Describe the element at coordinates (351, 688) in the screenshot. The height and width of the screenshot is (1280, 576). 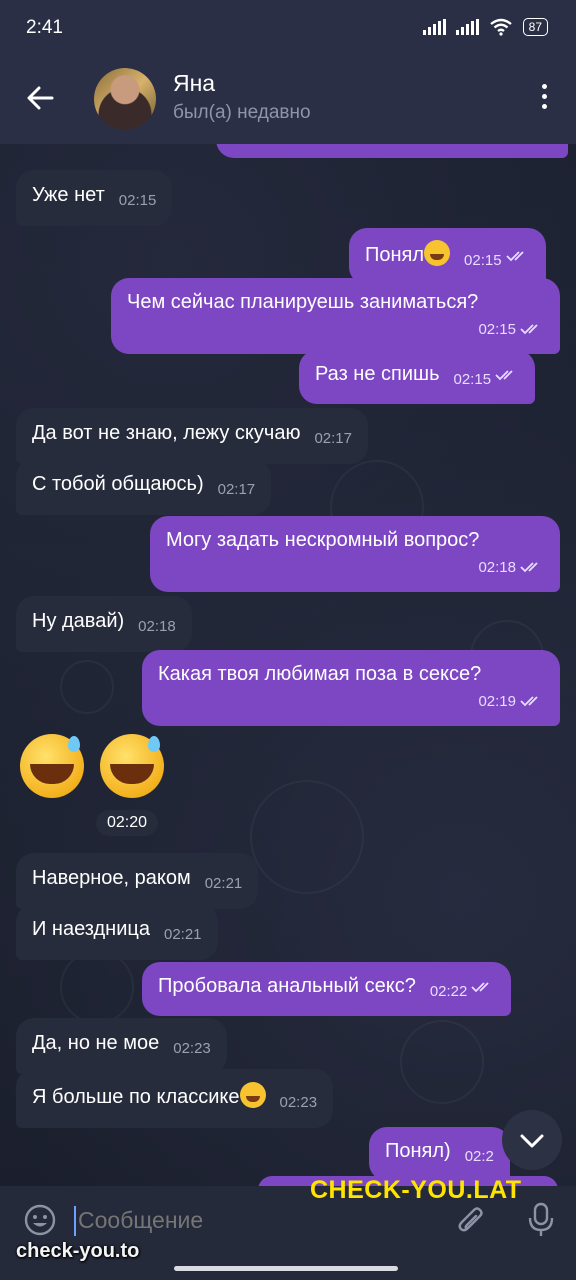
I see `message-outgoing: Какая твоя любимая поза в сексе? 02:19` at that location.